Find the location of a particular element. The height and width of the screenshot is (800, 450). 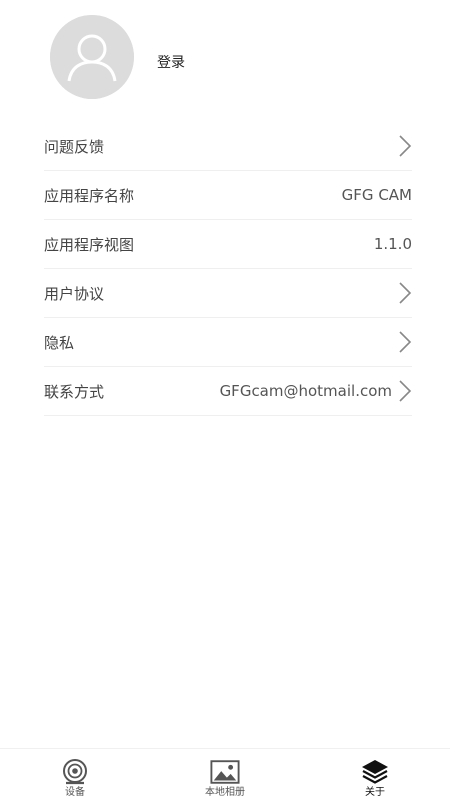

avatar is located at coordinates (92, 57).